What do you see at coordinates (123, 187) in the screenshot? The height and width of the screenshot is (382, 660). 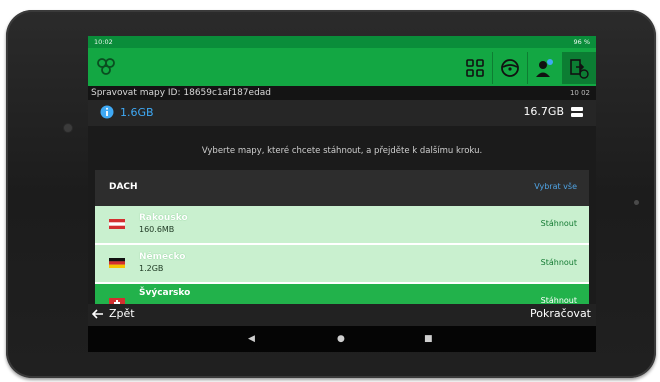 I see `region-name: DACH` at bounding box center [123, 187].